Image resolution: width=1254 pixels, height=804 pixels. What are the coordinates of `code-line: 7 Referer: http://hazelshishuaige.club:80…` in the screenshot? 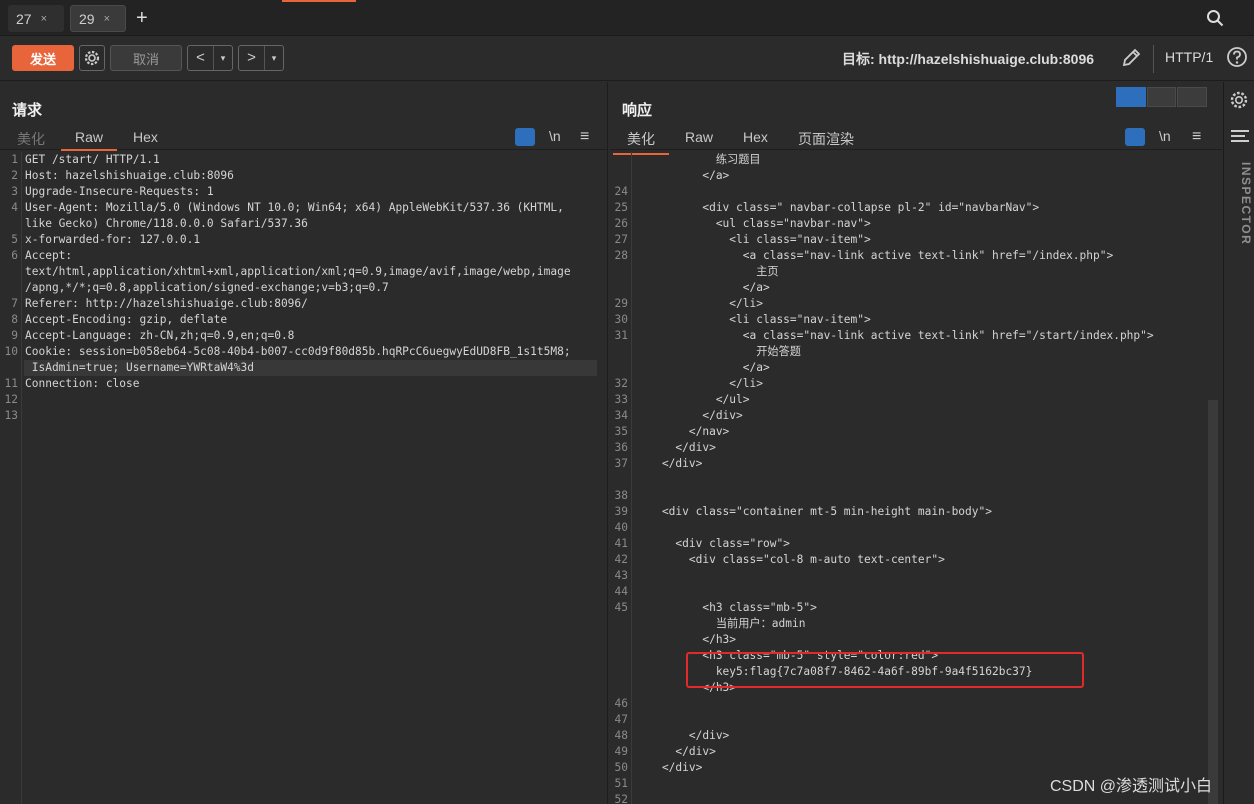 It's located at (303, 304).